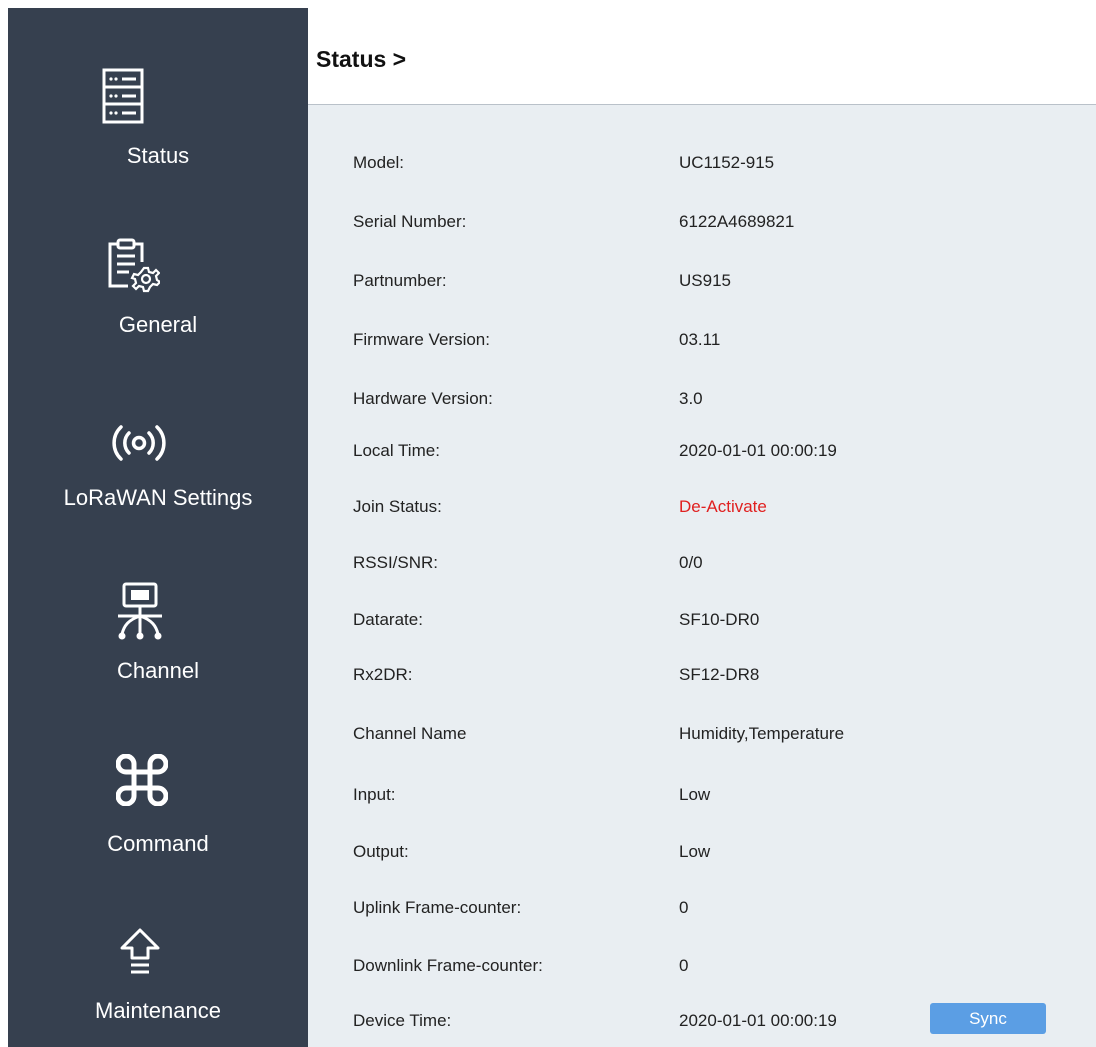 The image size is (1096, 1047). I want to click on row-label: RSSI/SNR:, so click(396, 562).